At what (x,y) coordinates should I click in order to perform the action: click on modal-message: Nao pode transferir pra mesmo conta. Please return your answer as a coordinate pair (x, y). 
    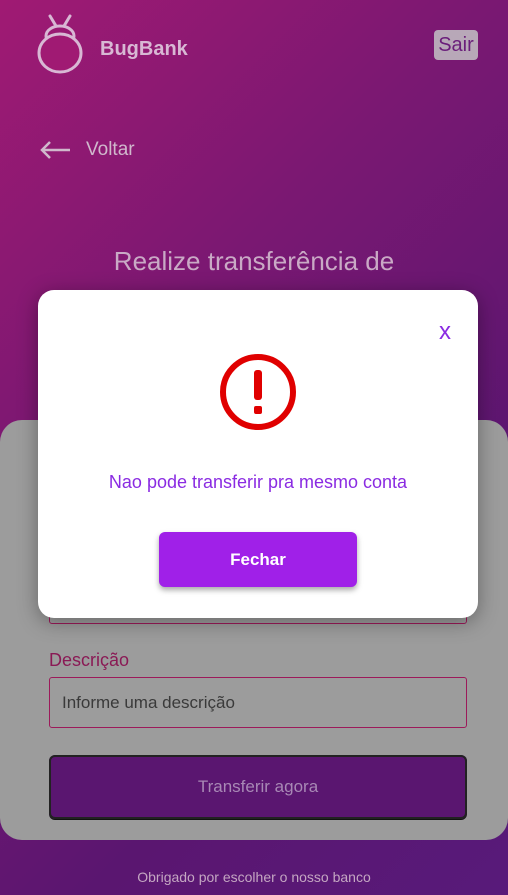
    Looking at the image, I should click on (258, 482).